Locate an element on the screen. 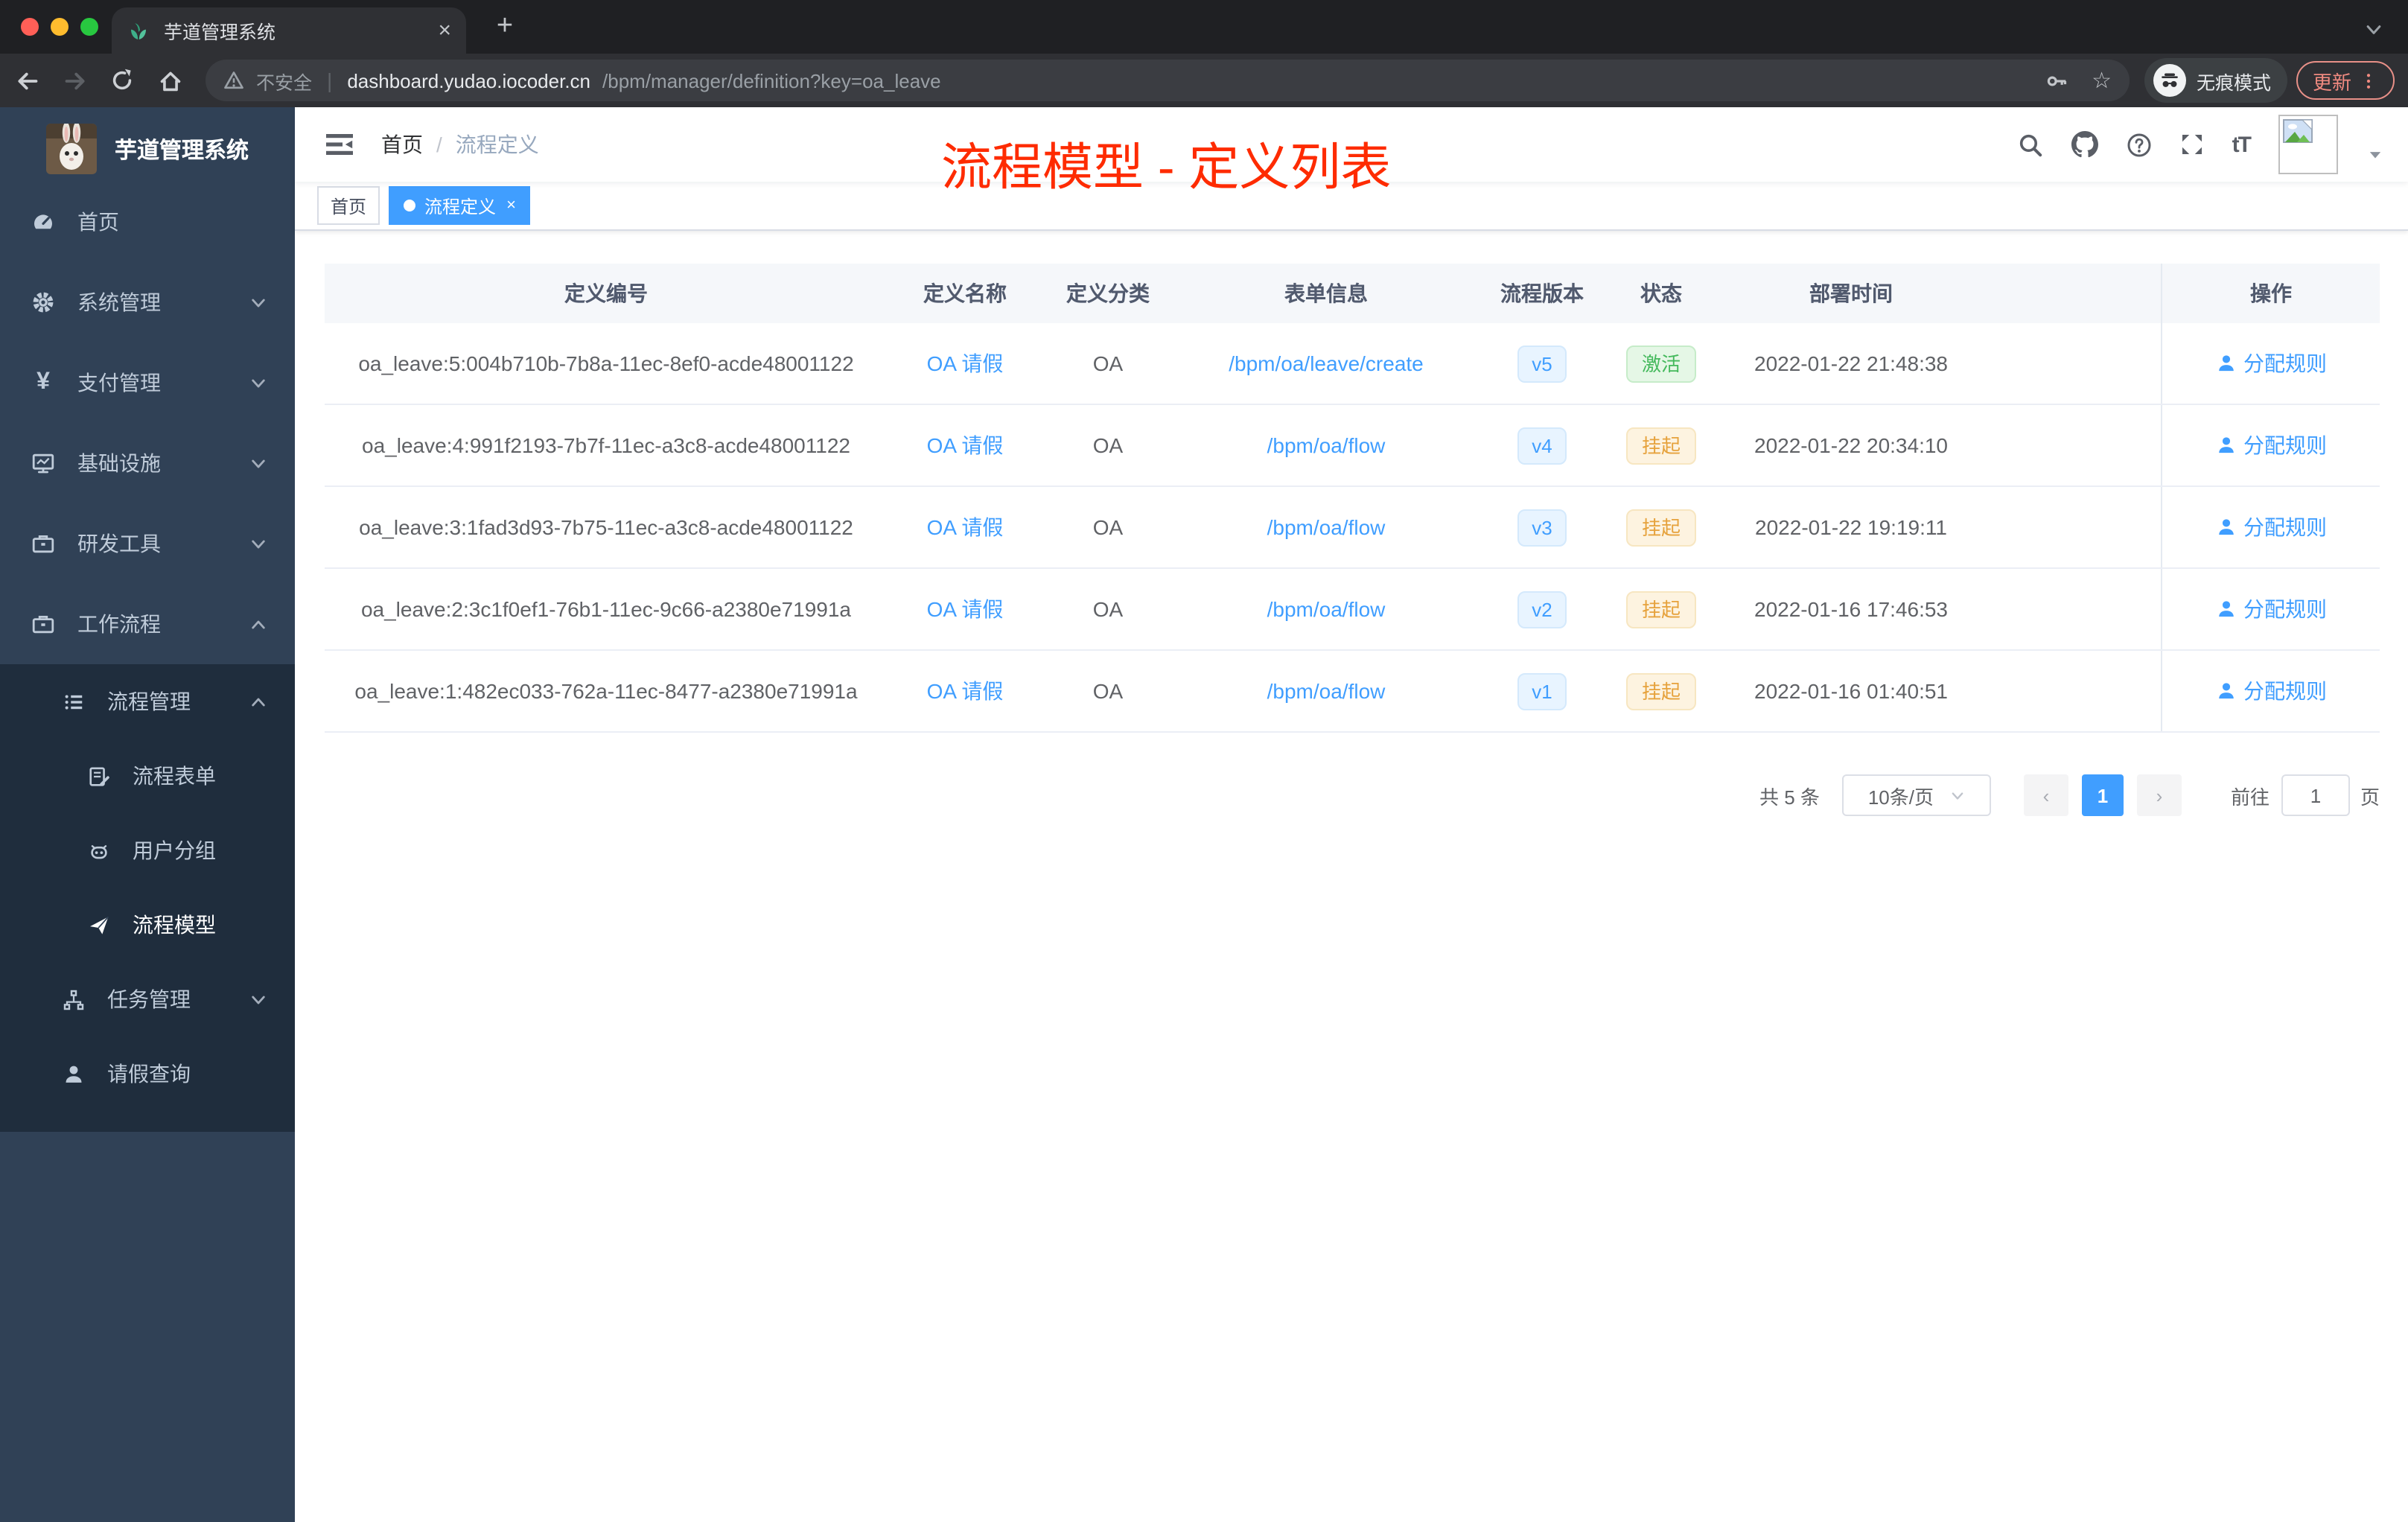  tab-search-chevron-icon is located at coordinates (2373, 29).